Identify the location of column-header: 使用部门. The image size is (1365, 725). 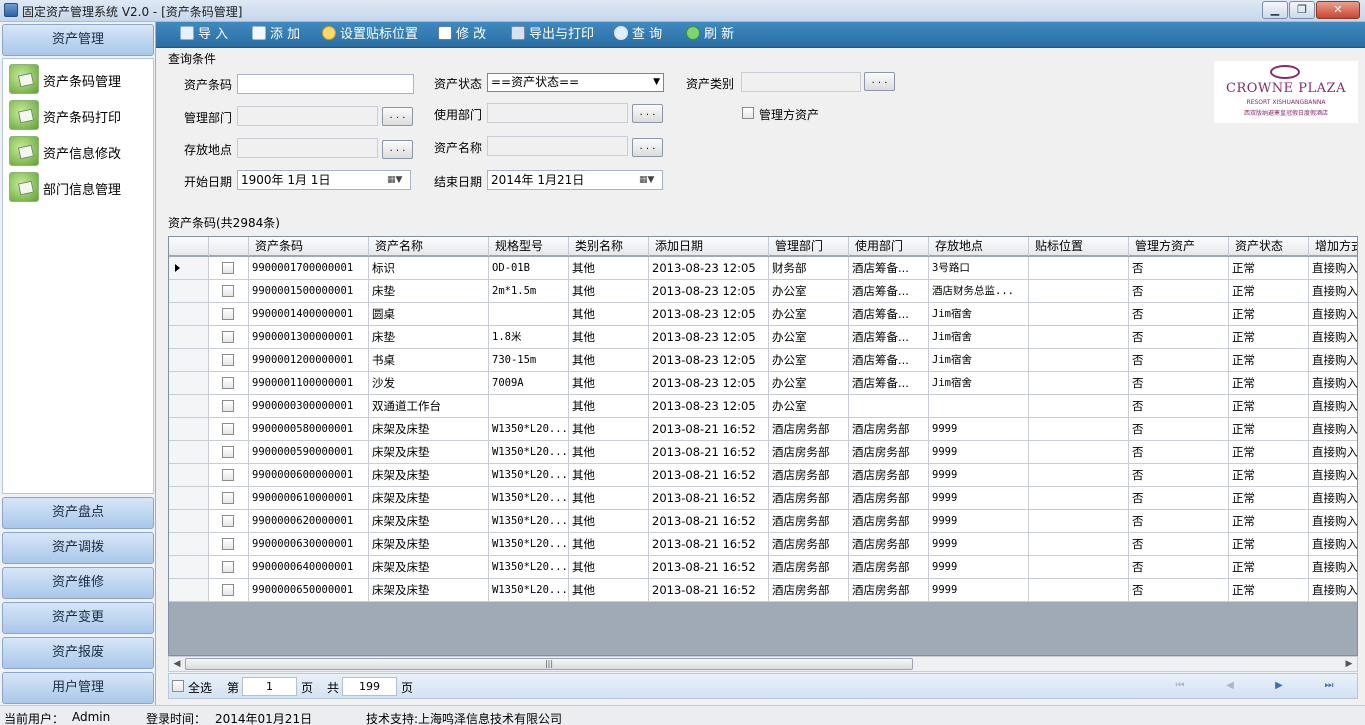
(889, 246).